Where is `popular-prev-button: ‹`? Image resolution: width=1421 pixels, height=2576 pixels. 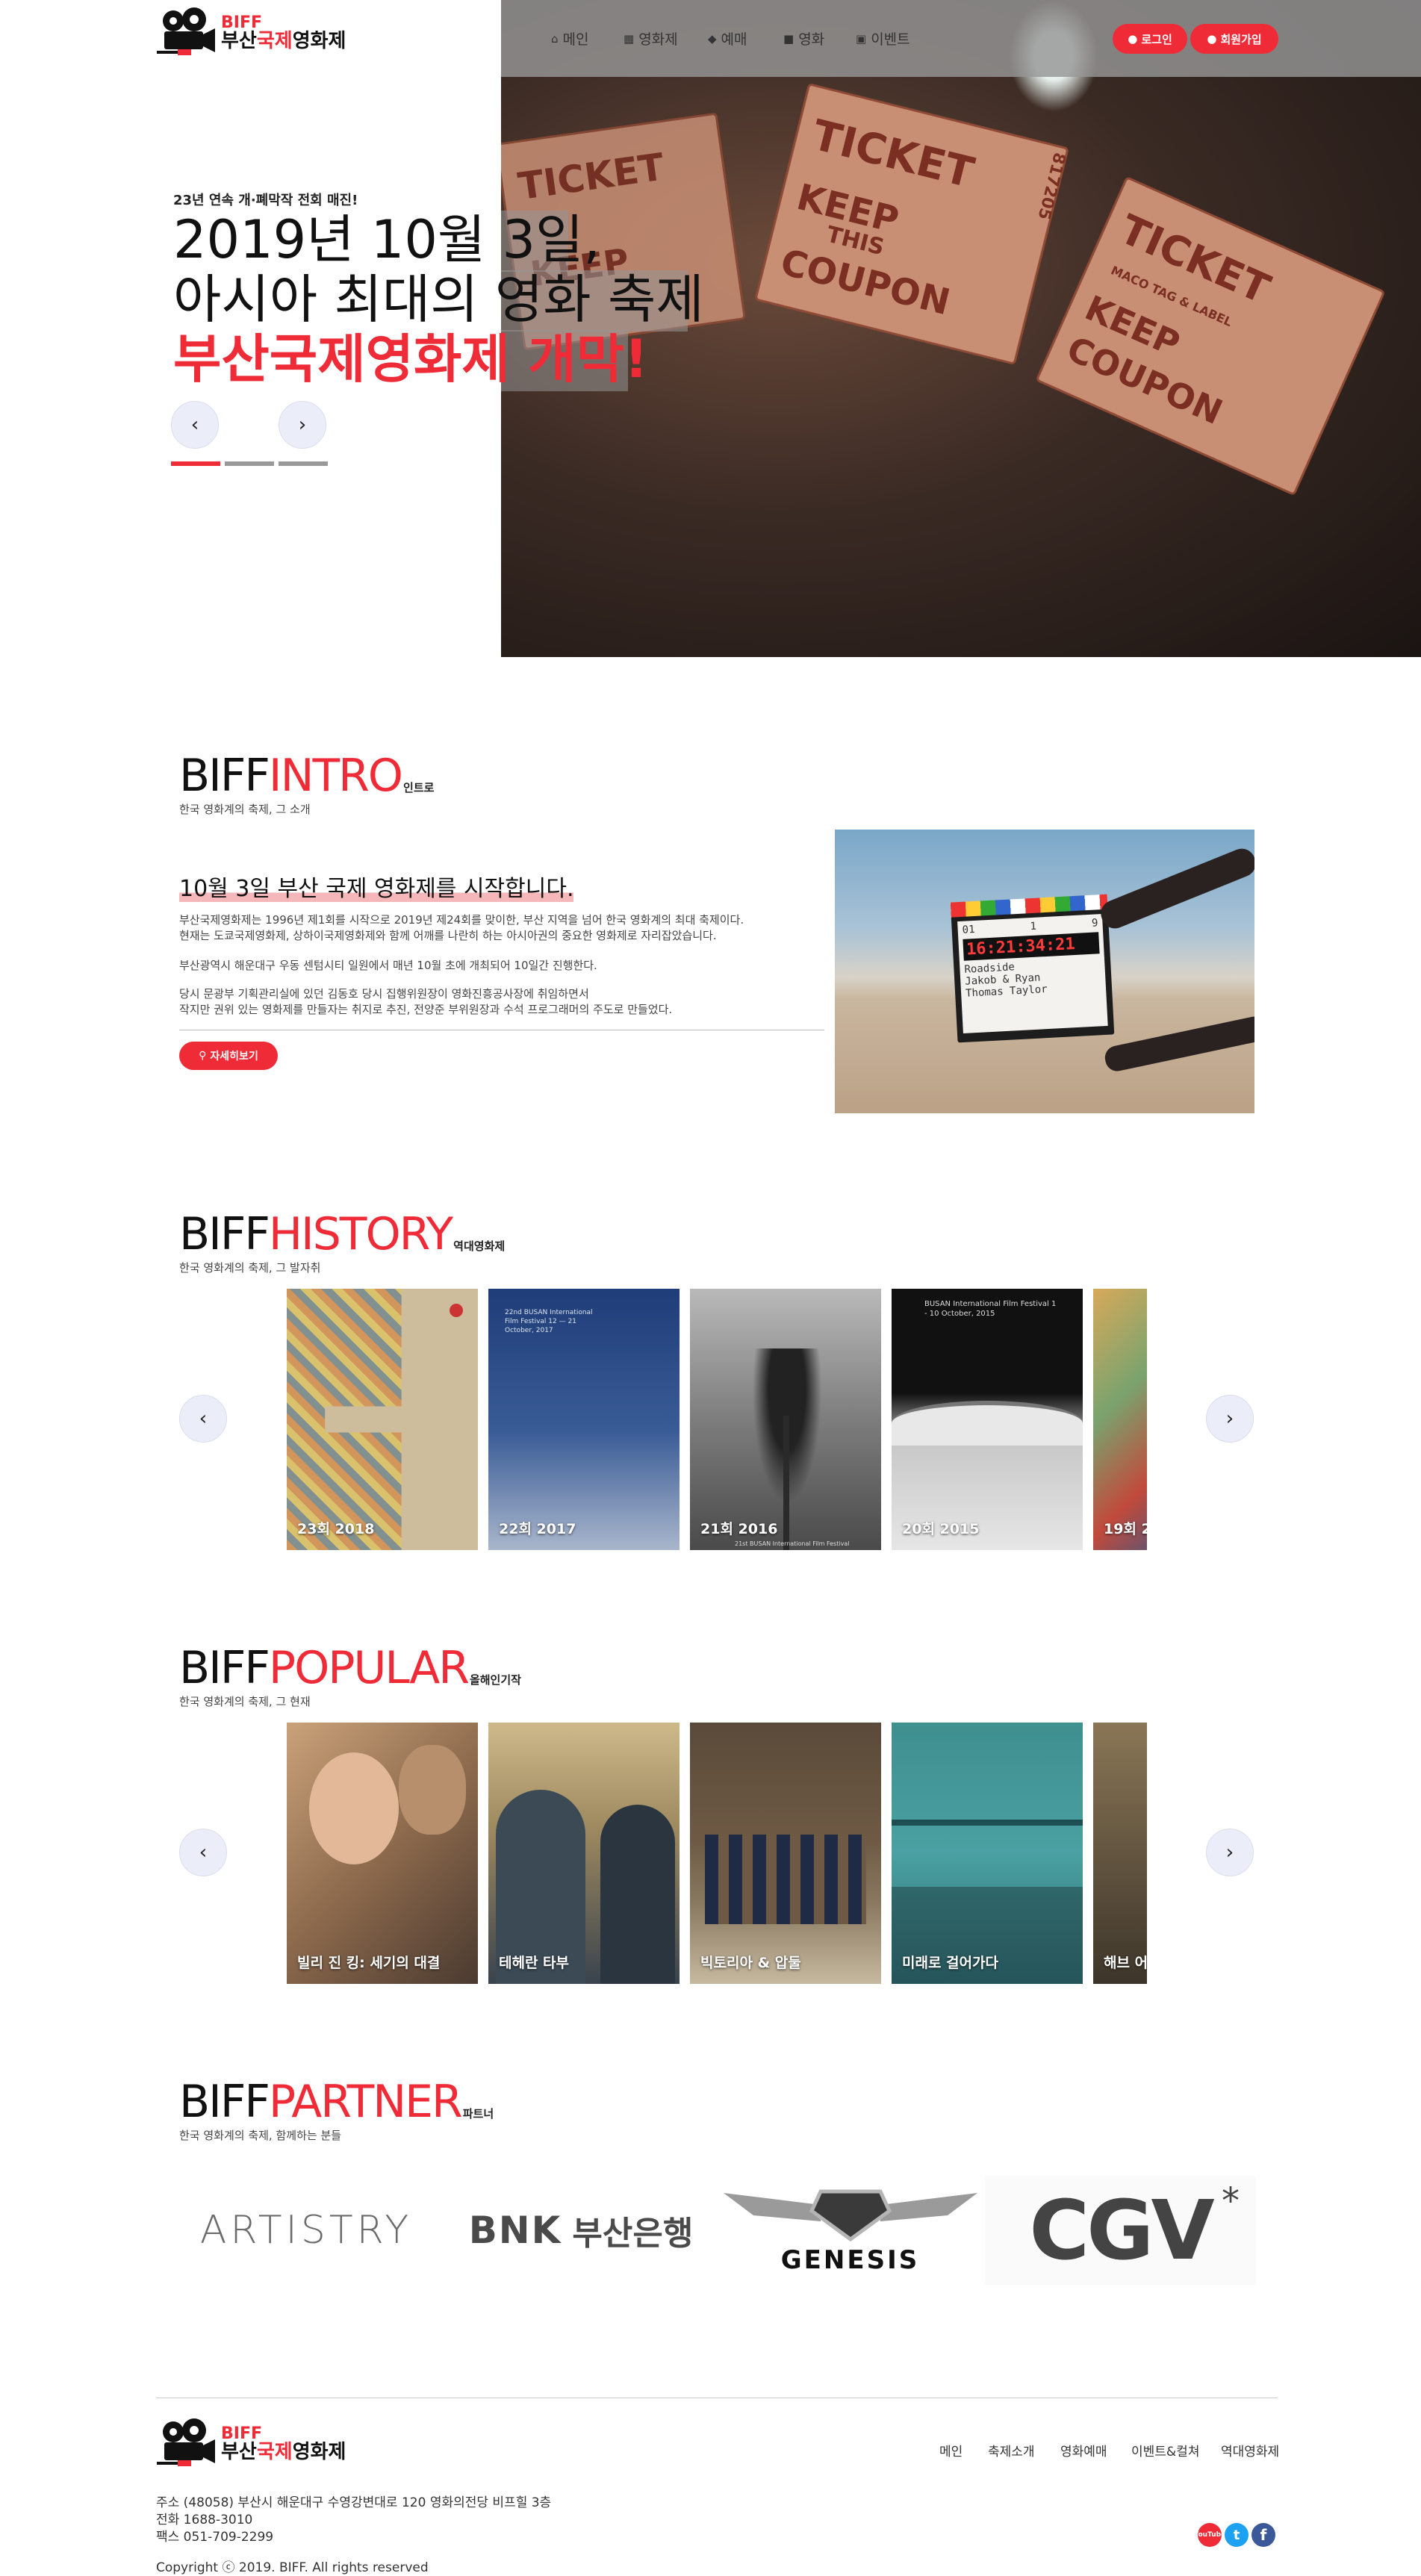 popular-prev-button: ‹ is located at coordinates (203, 1852).